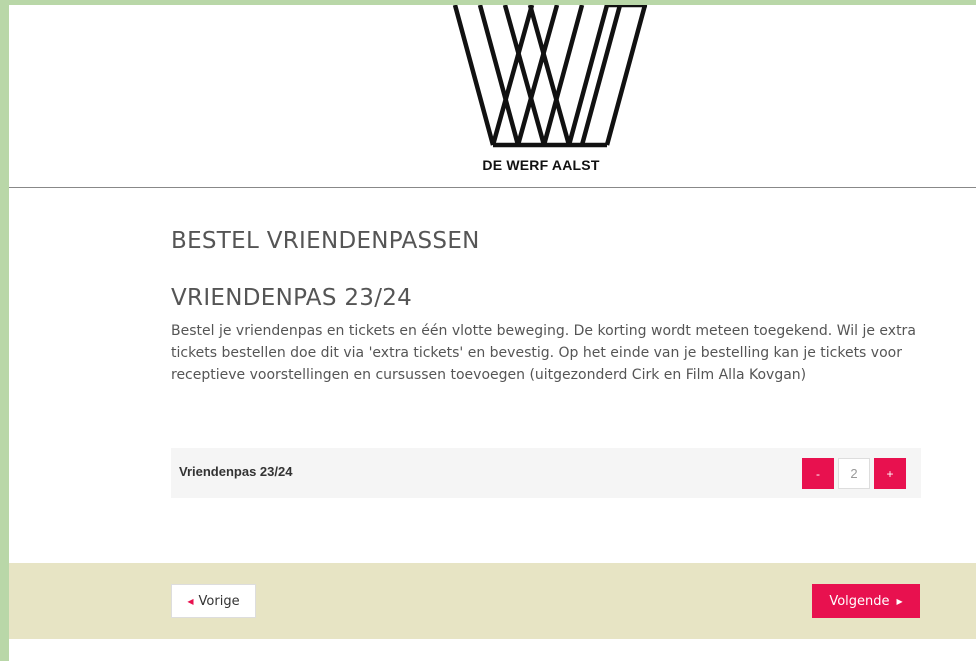 This screenshot has height=661, width=976. What do you see at coordinates (219, 601) in the screenshot?
I see `previous-button-label: Vorige` at bounding box center [219, 601].